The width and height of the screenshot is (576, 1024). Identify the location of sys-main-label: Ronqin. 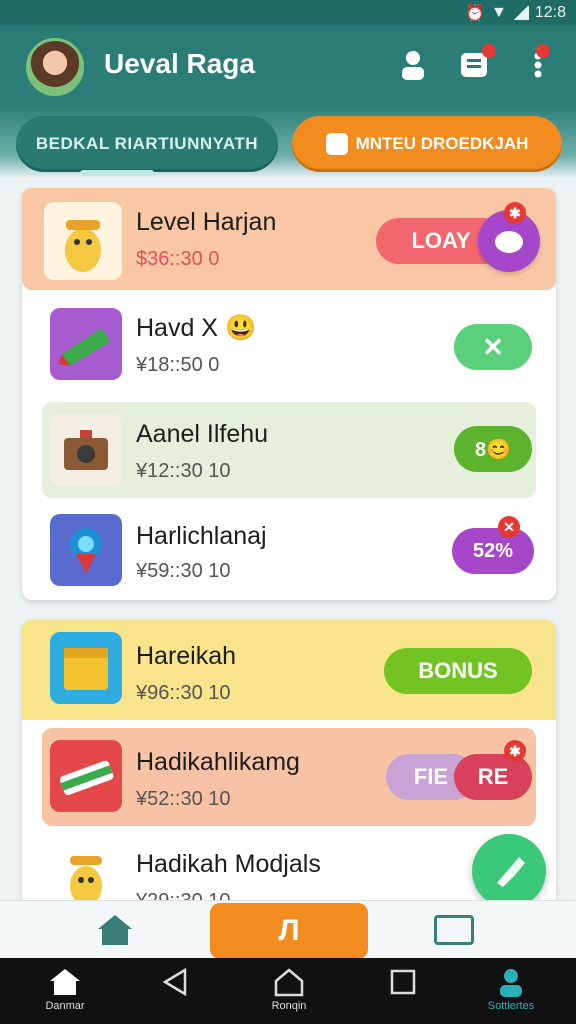
(289, 1006).